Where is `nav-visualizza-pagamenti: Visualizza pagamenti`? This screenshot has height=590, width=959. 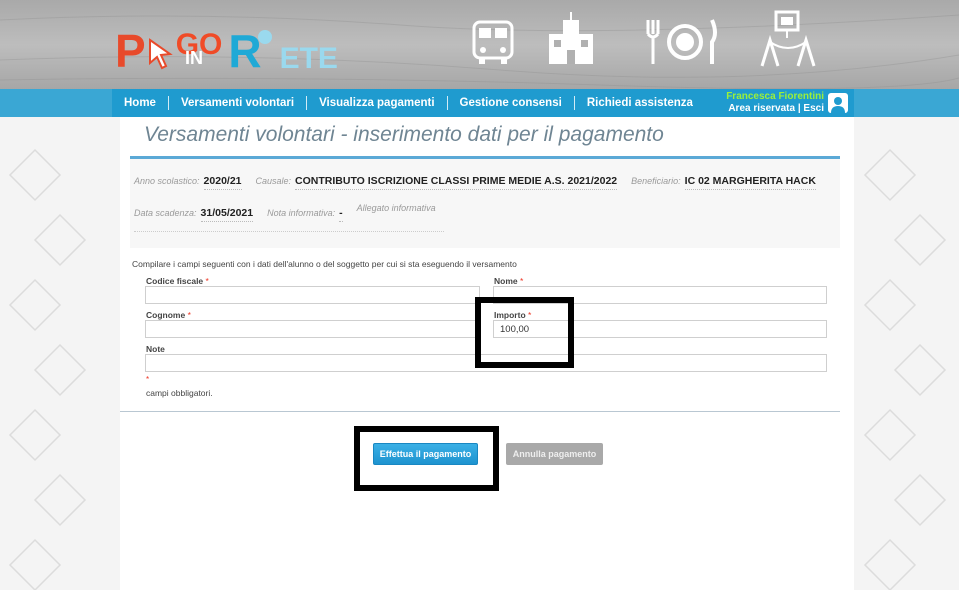
nav-visualizza-pagamenti: Visualizza pagamenti is located at coordinates (377, 103).